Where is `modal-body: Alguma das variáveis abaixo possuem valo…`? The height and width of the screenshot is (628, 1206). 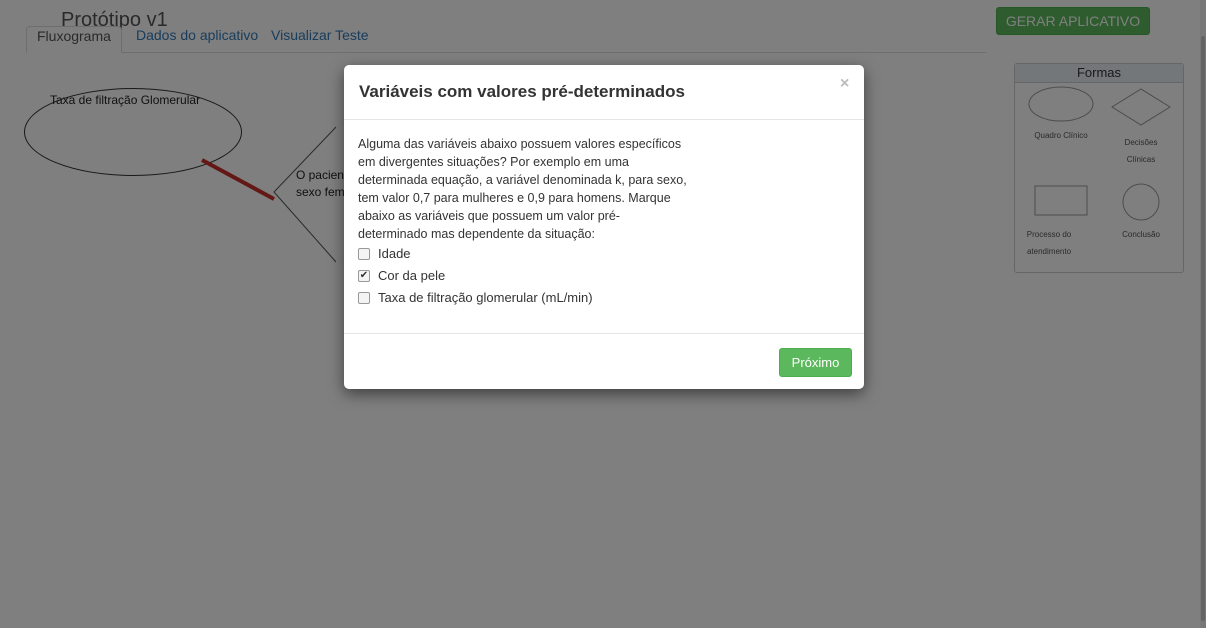
modal-body: Alguma das variáveis abaixo possuem valo… is located at coordinates (538, 222).